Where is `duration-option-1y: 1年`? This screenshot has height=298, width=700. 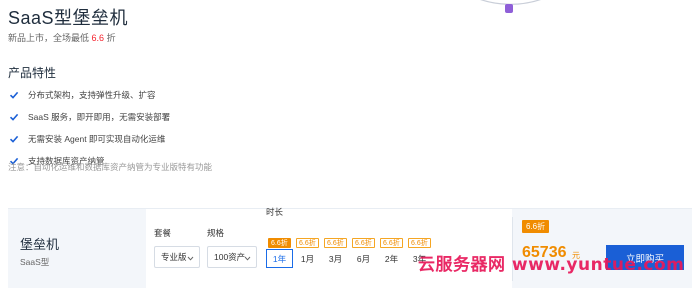 duration-option-1y: 1年 is located at coordinates (279, 258).